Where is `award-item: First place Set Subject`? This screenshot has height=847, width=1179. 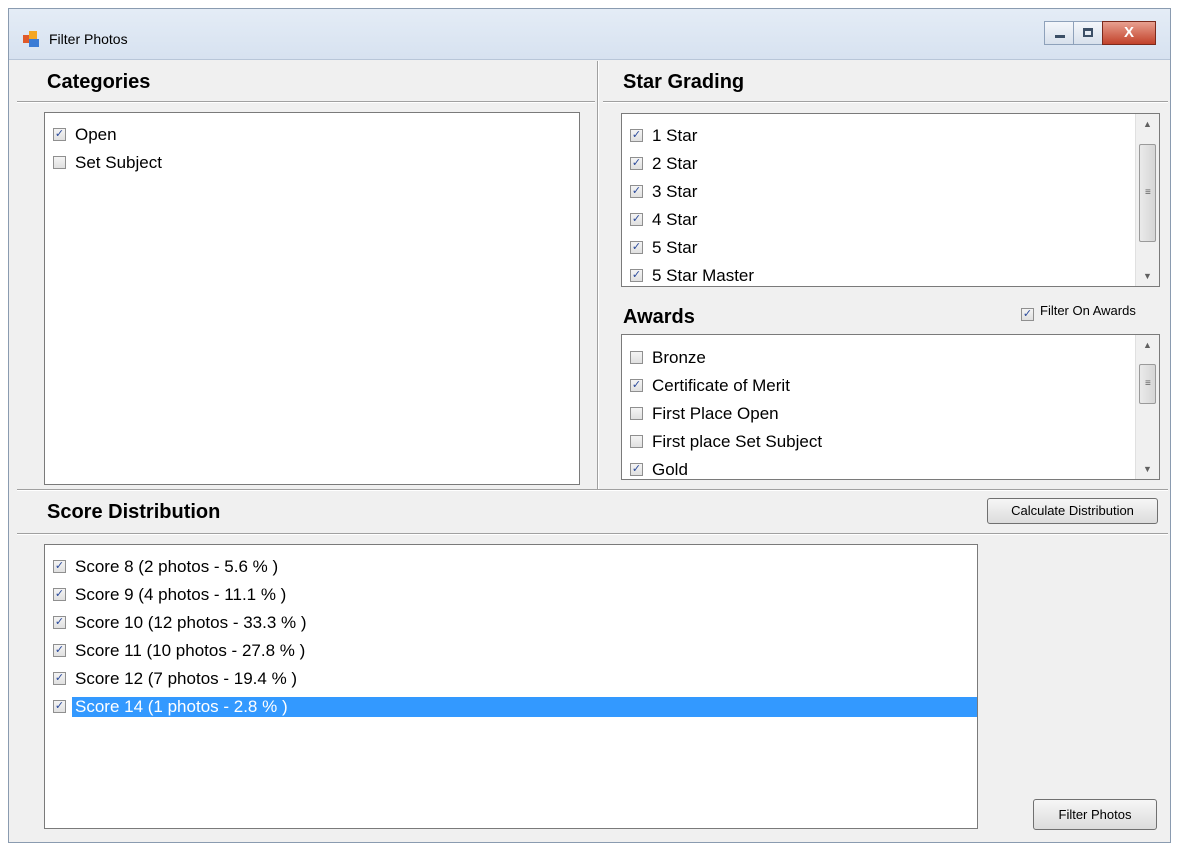 award-item: First place Set Subject is located at coordinates (878, 442).